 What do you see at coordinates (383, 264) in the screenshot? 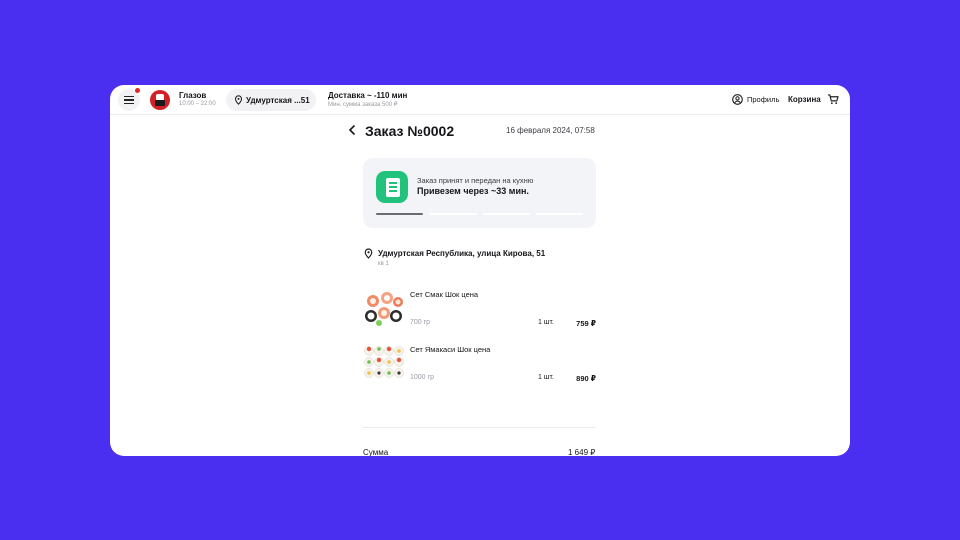
I see `apartment-number: кв 1` at bounding box center [383, 264].